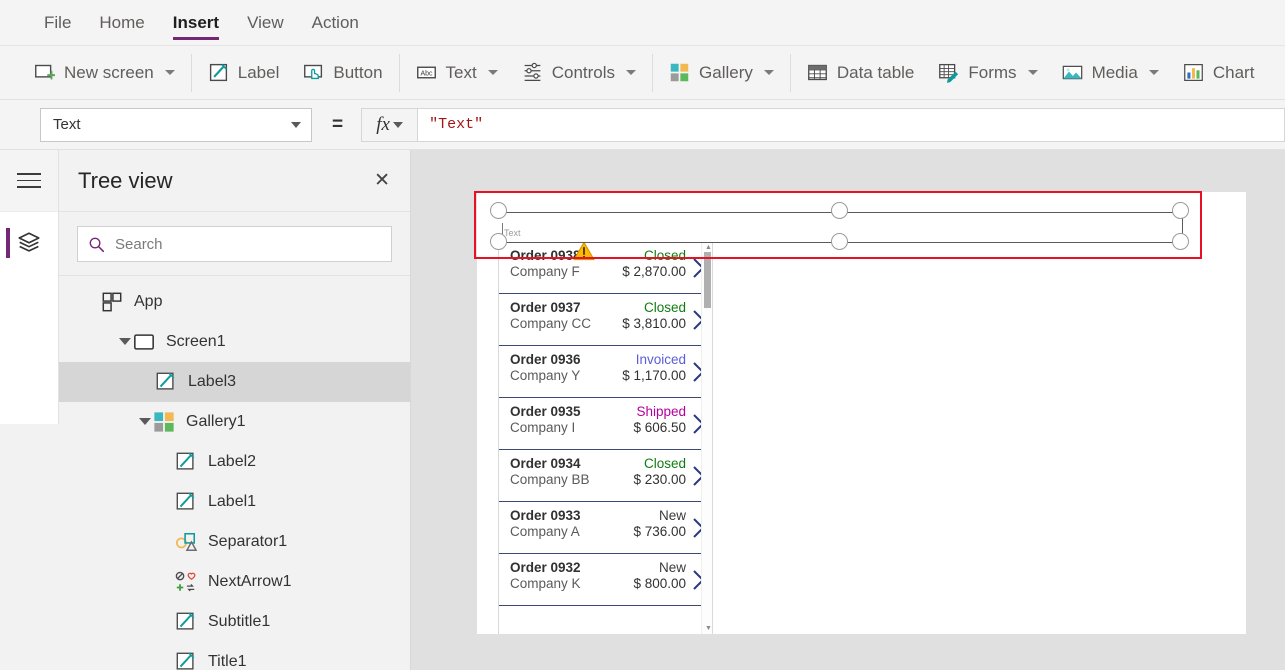 This screenshot has height=670, width=1285. Describe the element at coordinates (216, 421) in the screenshot. I see `tree-node-label: Gallery1` at that location.